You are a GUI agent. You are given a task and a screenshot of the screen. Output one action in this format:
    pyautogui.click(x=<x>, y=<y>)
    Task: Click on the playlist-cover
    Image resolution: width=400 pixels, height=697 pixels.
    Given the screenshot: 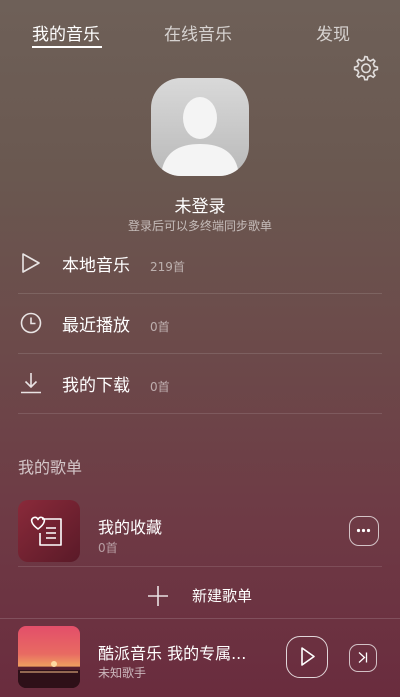 What is the action you would take?
    pyautogui.click(x=49, y=531)
    